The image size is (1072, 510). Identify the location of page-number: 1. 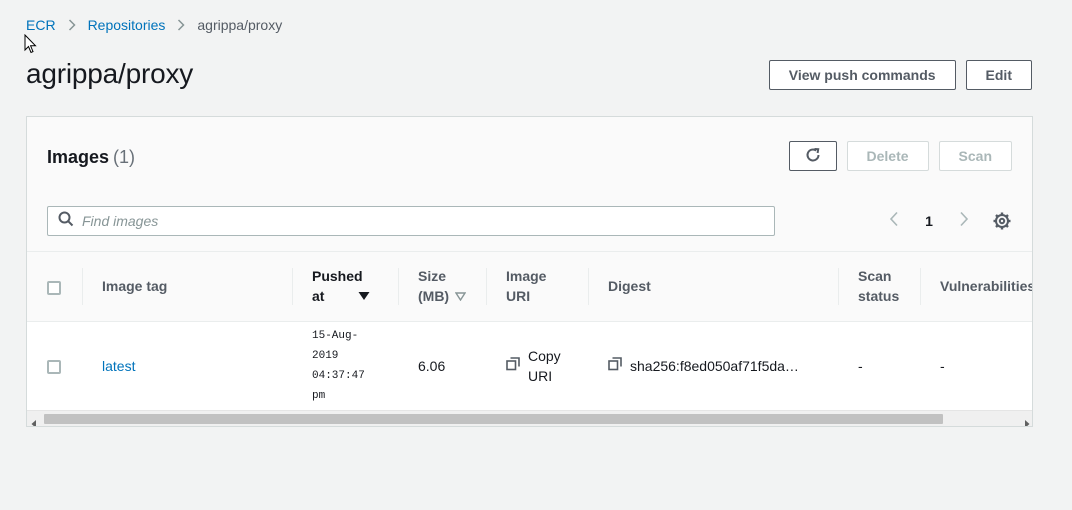
(929, 221).